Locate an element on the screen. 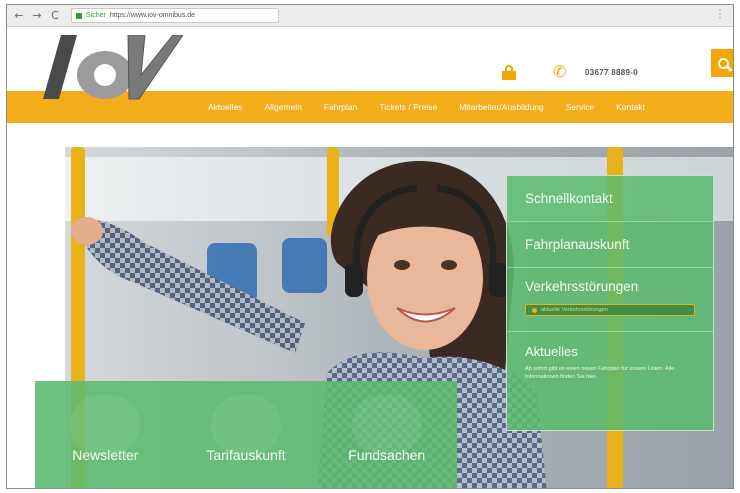 This screenshot has height=493, width=740. search-button is located at coordinates (722, 63).